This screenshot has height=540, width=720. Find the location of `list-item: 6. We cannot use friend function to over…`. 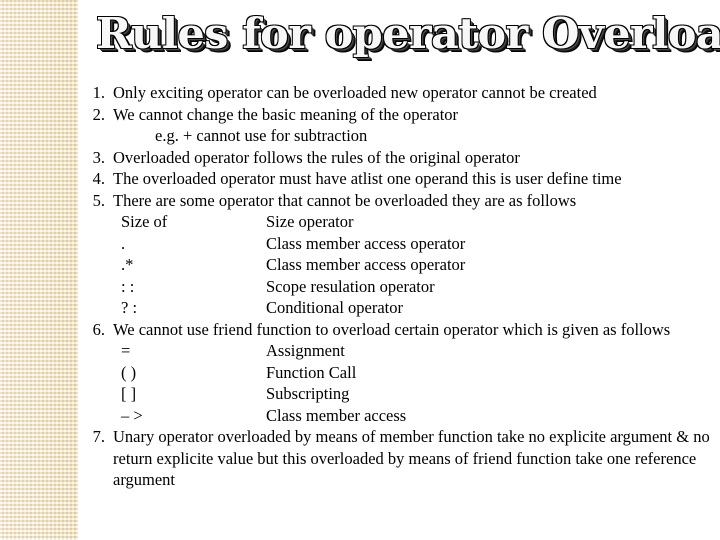

list-item: 6. We cannot use friend function to over… is located at coordinates (395, 330).